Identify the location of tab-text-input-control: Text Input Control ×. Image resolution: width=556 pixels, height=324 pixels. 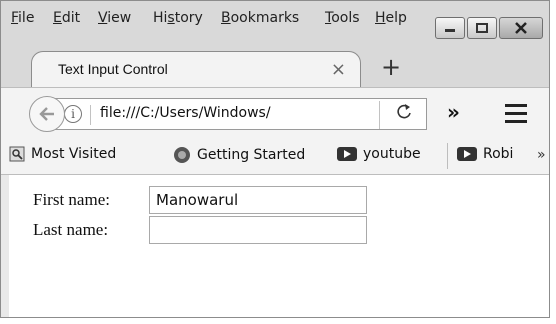
(196, 69).